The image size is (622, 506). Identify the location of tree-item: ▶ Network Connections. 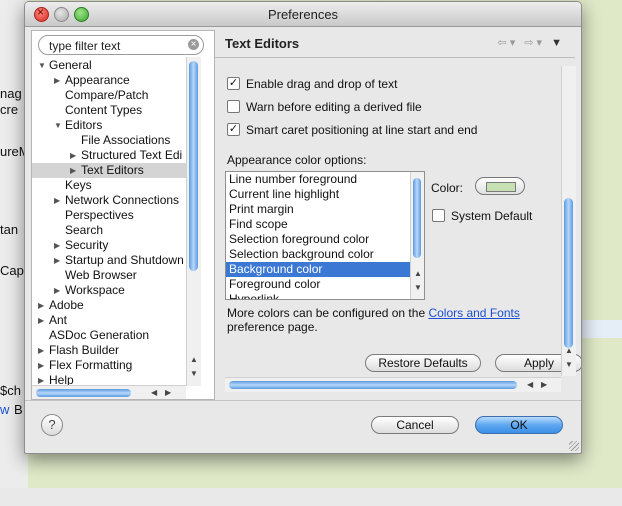
(112, 200).